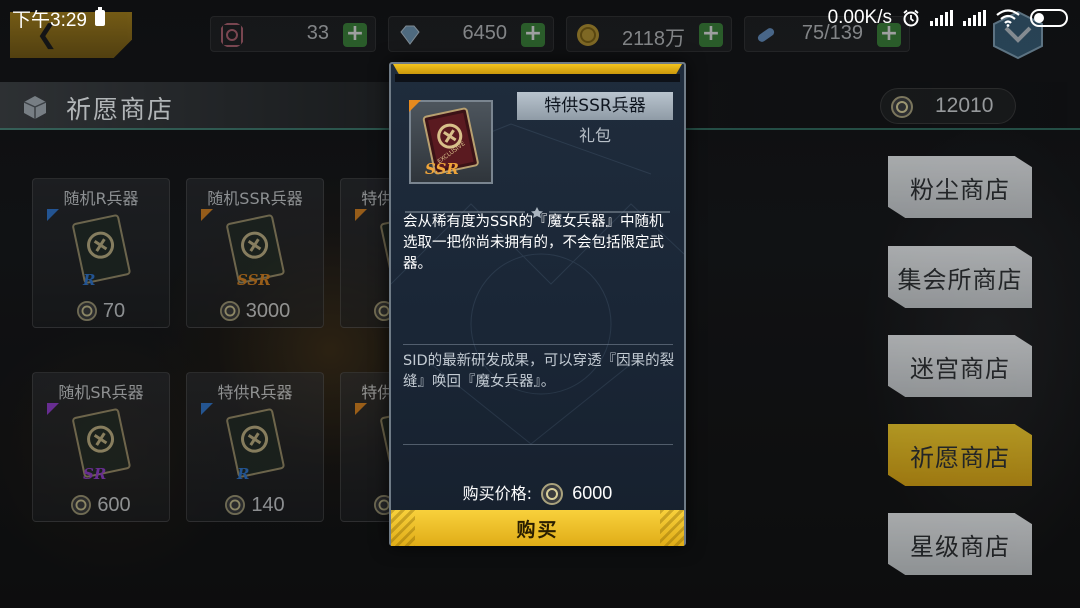 Image resolution: width=1080 pixels, height=608 pixels. I want to click on purchase-price: 购买价格: 6000, so click(537, 492).